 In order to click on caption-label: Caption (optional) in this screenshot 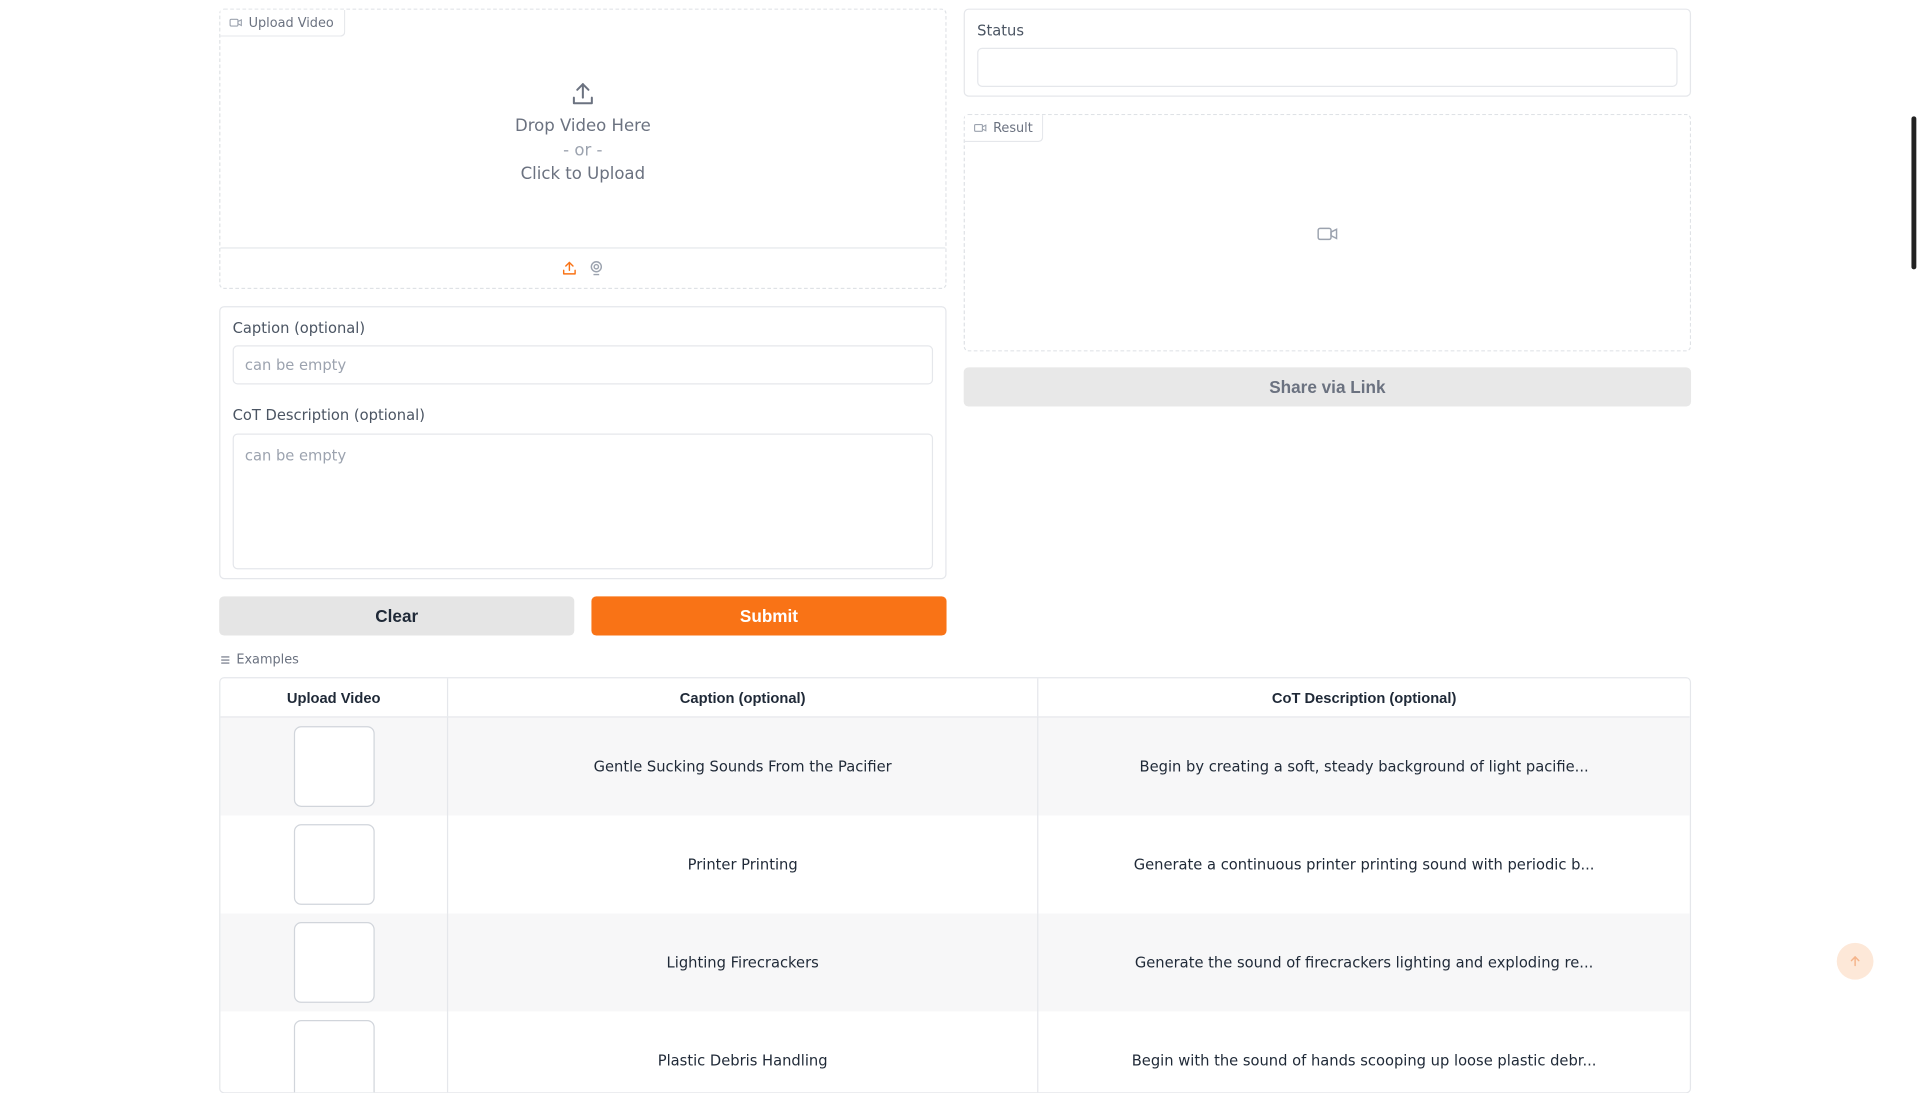, I will do `click(299, 328)`.